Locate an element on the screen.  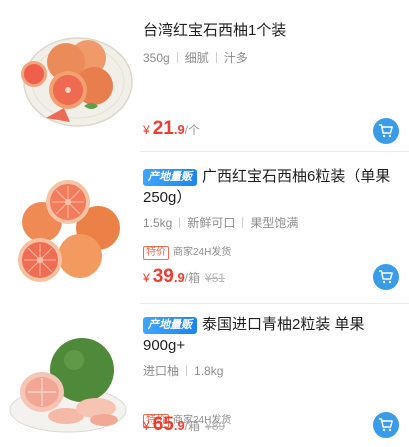
attribute: 350g is located at coordinates (156, 58).